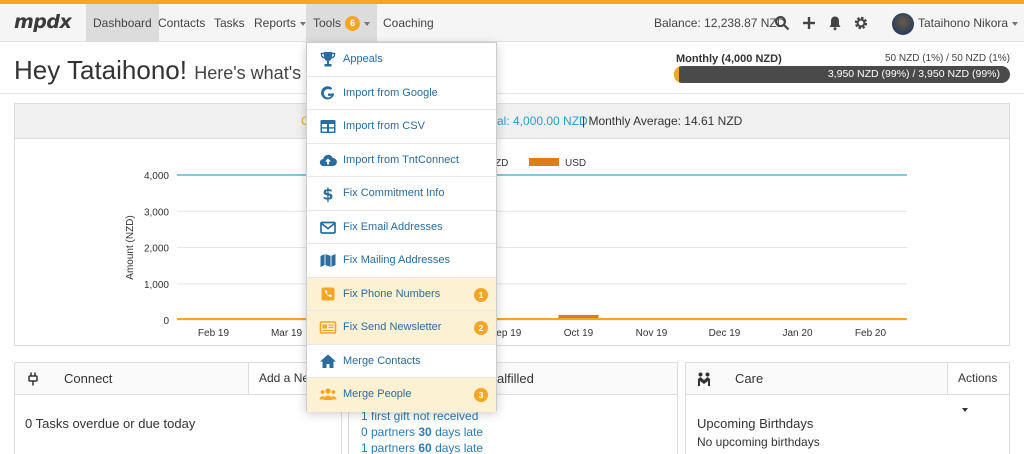 The image size is (1024, 454). I want to click on nav-contacts-label: Contacts, so click(182, 23).